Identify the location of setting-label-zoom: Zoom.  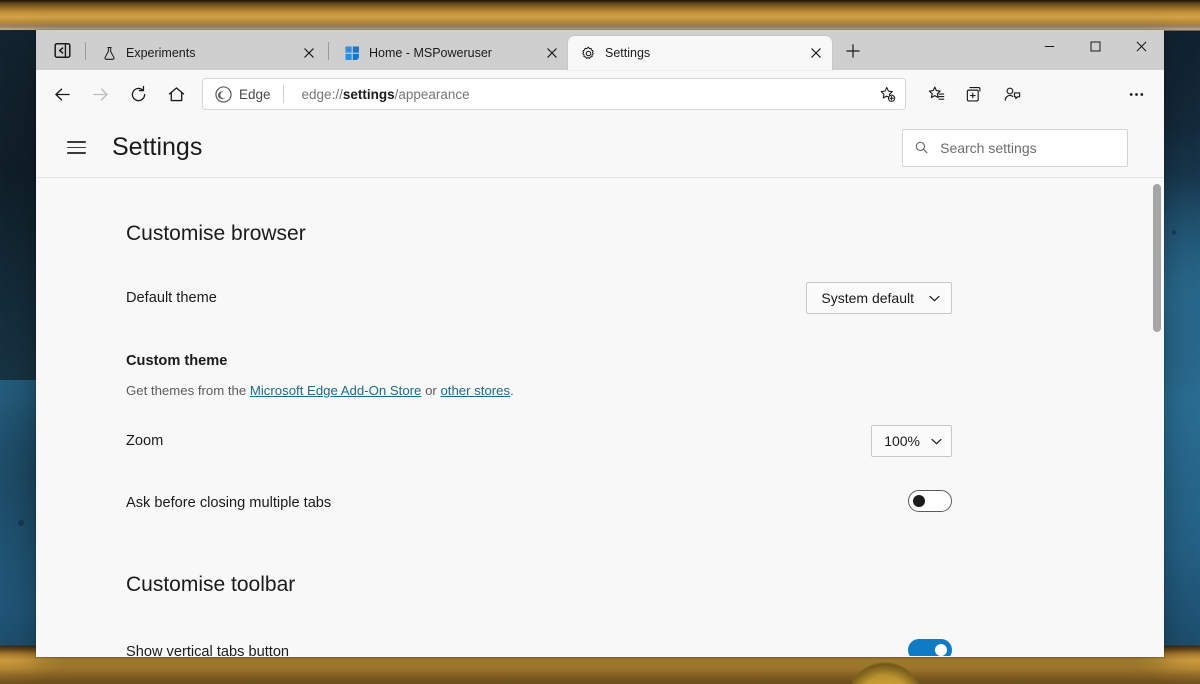
(145, 441).